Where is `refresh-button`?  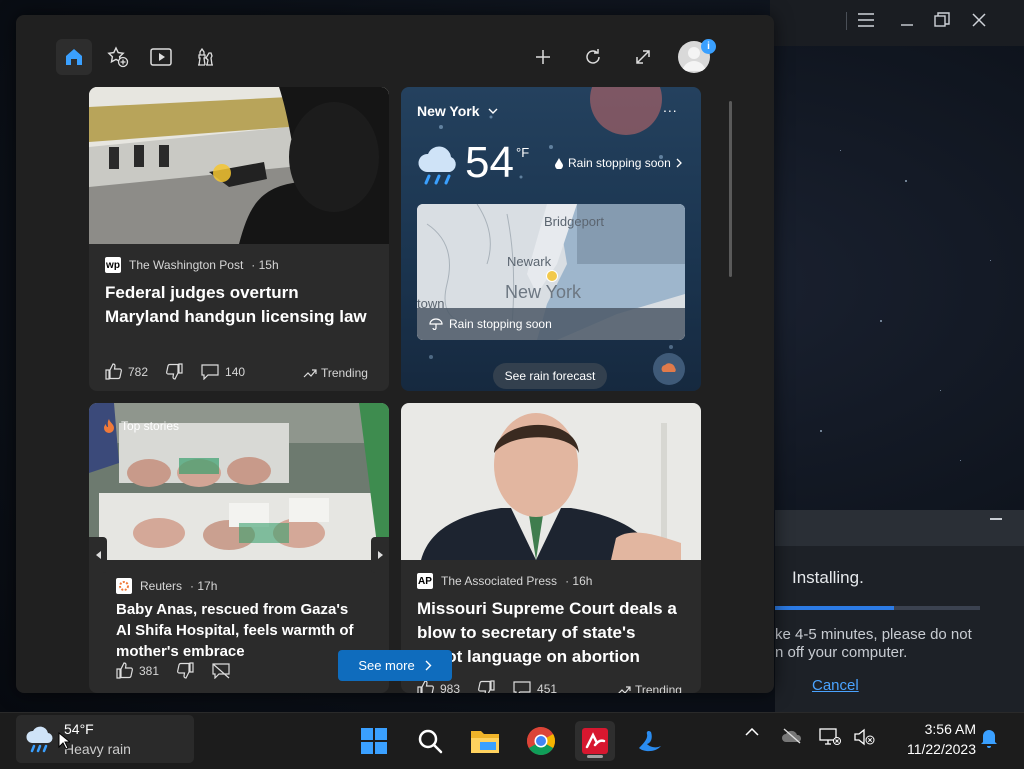
refresh-button is located at coordinates (593, 57).